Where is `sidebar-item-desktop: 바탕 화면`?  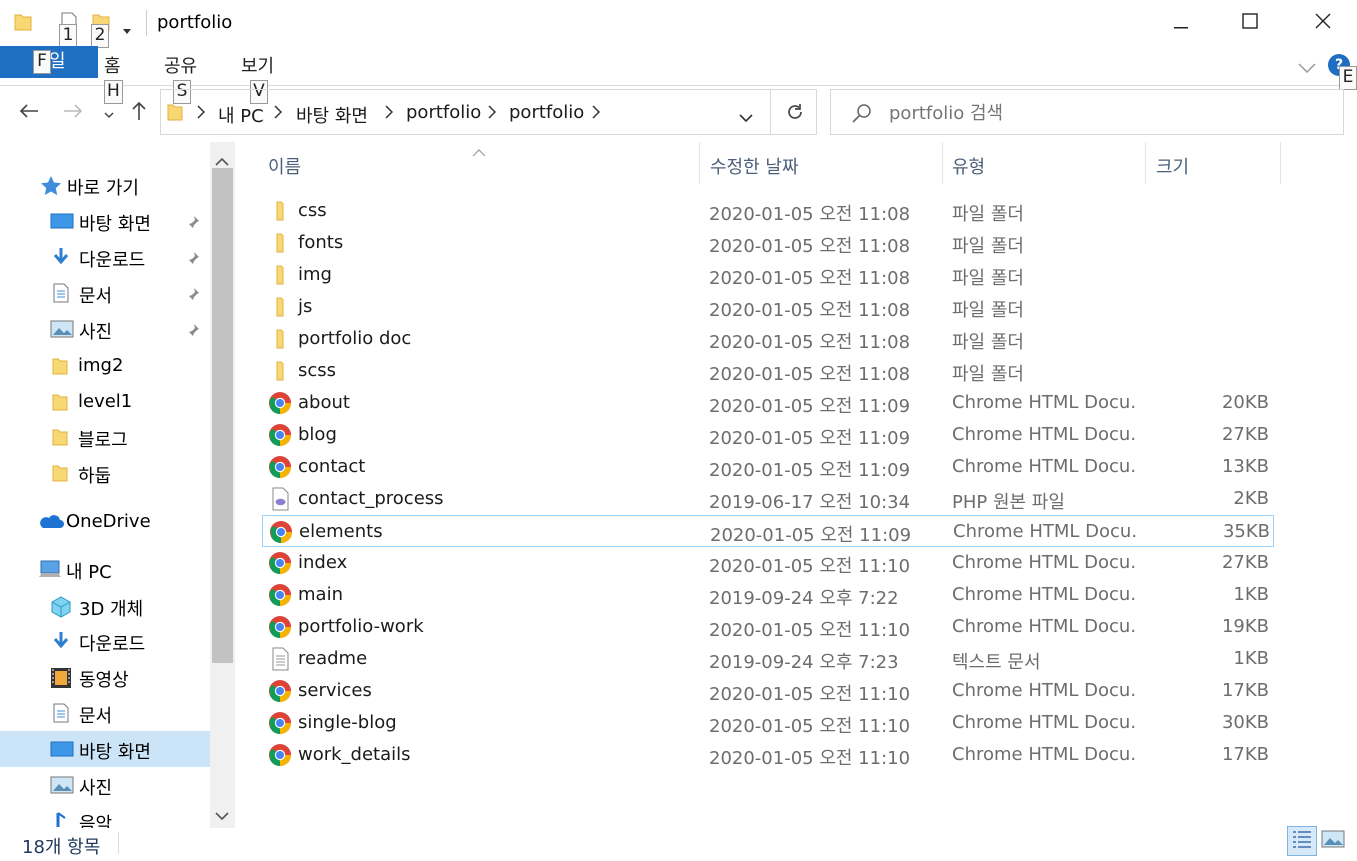
sidebar-item-desktop: 바탕 화면 is located at coordinates (105, 221).